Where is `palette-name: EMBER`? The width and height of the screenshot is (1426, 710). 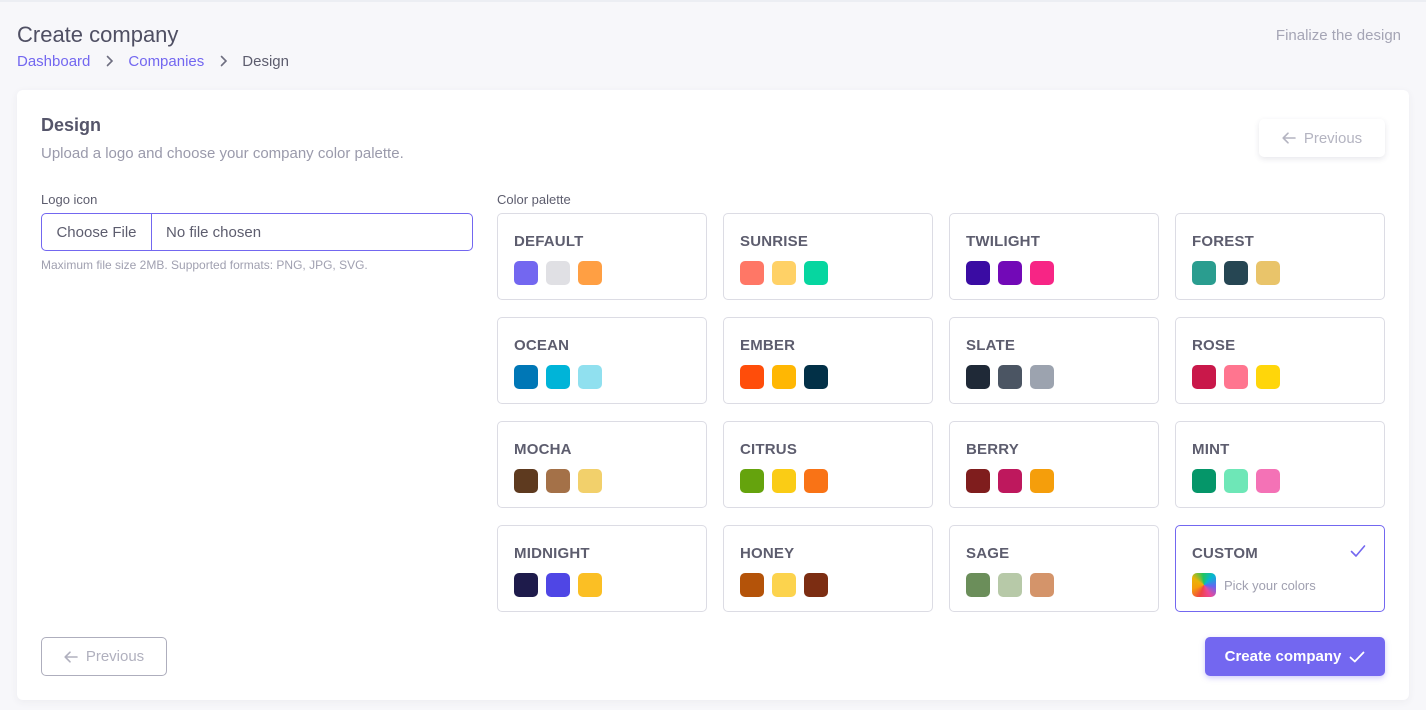 palette-name: EMBER is located at coordinates (768, 345).